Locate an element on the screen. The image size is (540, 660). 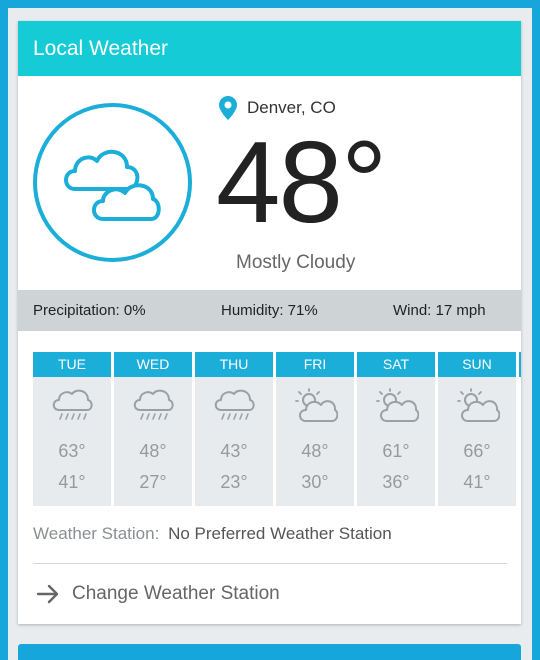
forecast-high: 63° is located at coordinates (72, 451).